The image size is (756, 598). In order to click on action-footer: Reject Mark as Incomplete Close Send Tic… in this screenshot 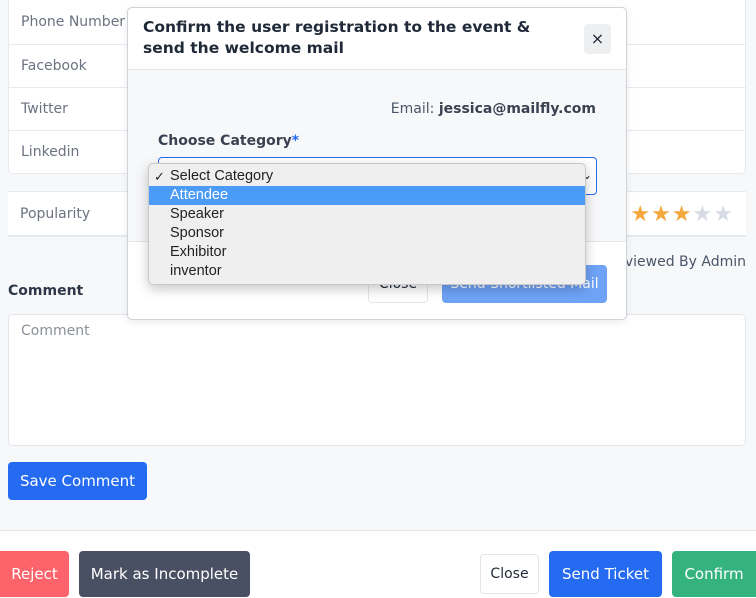, I will do `click(378, 564)`.